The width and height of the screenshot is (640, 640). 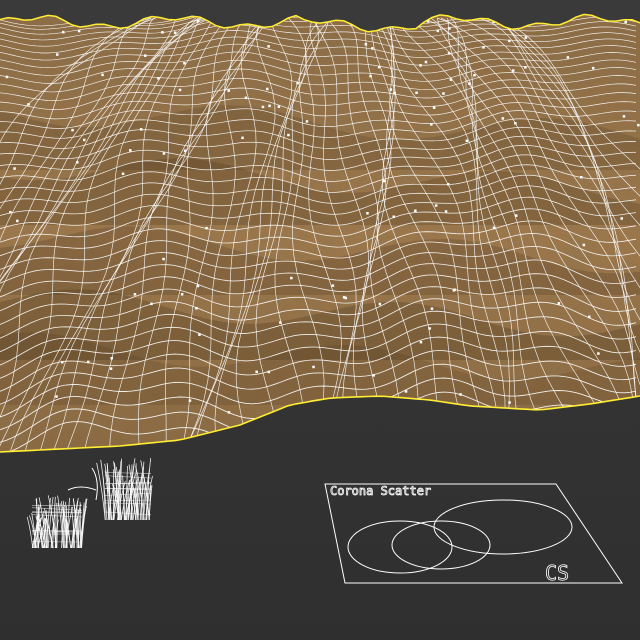 What do you see at coordinates (89, 503) in the screenshot?
I see `grass-wireframe-icon` at bounding box center [89, 503].